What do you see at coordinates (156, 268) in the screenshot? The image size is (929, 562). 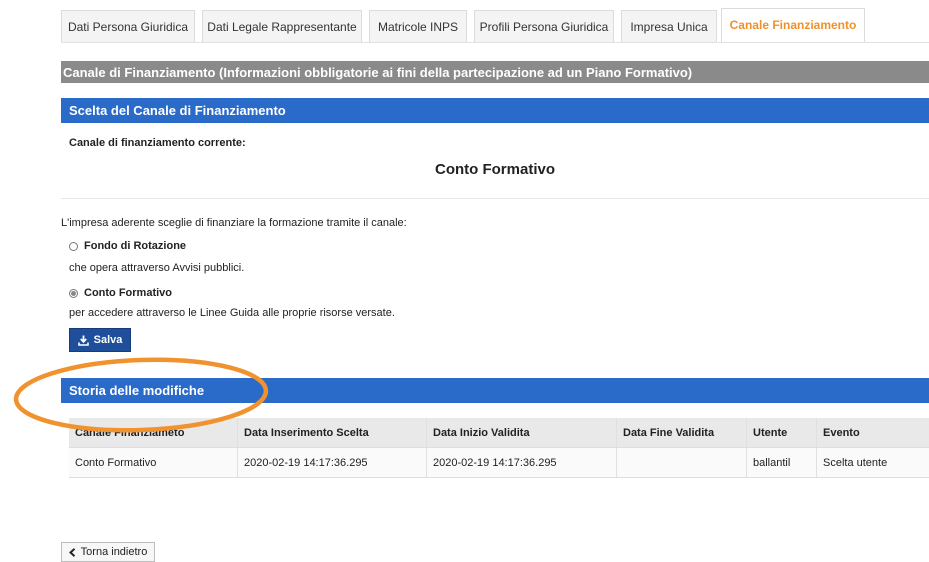 I see `option-description: che opera attraverso Avvisi pubblici.` at bounding box center [156, 268].